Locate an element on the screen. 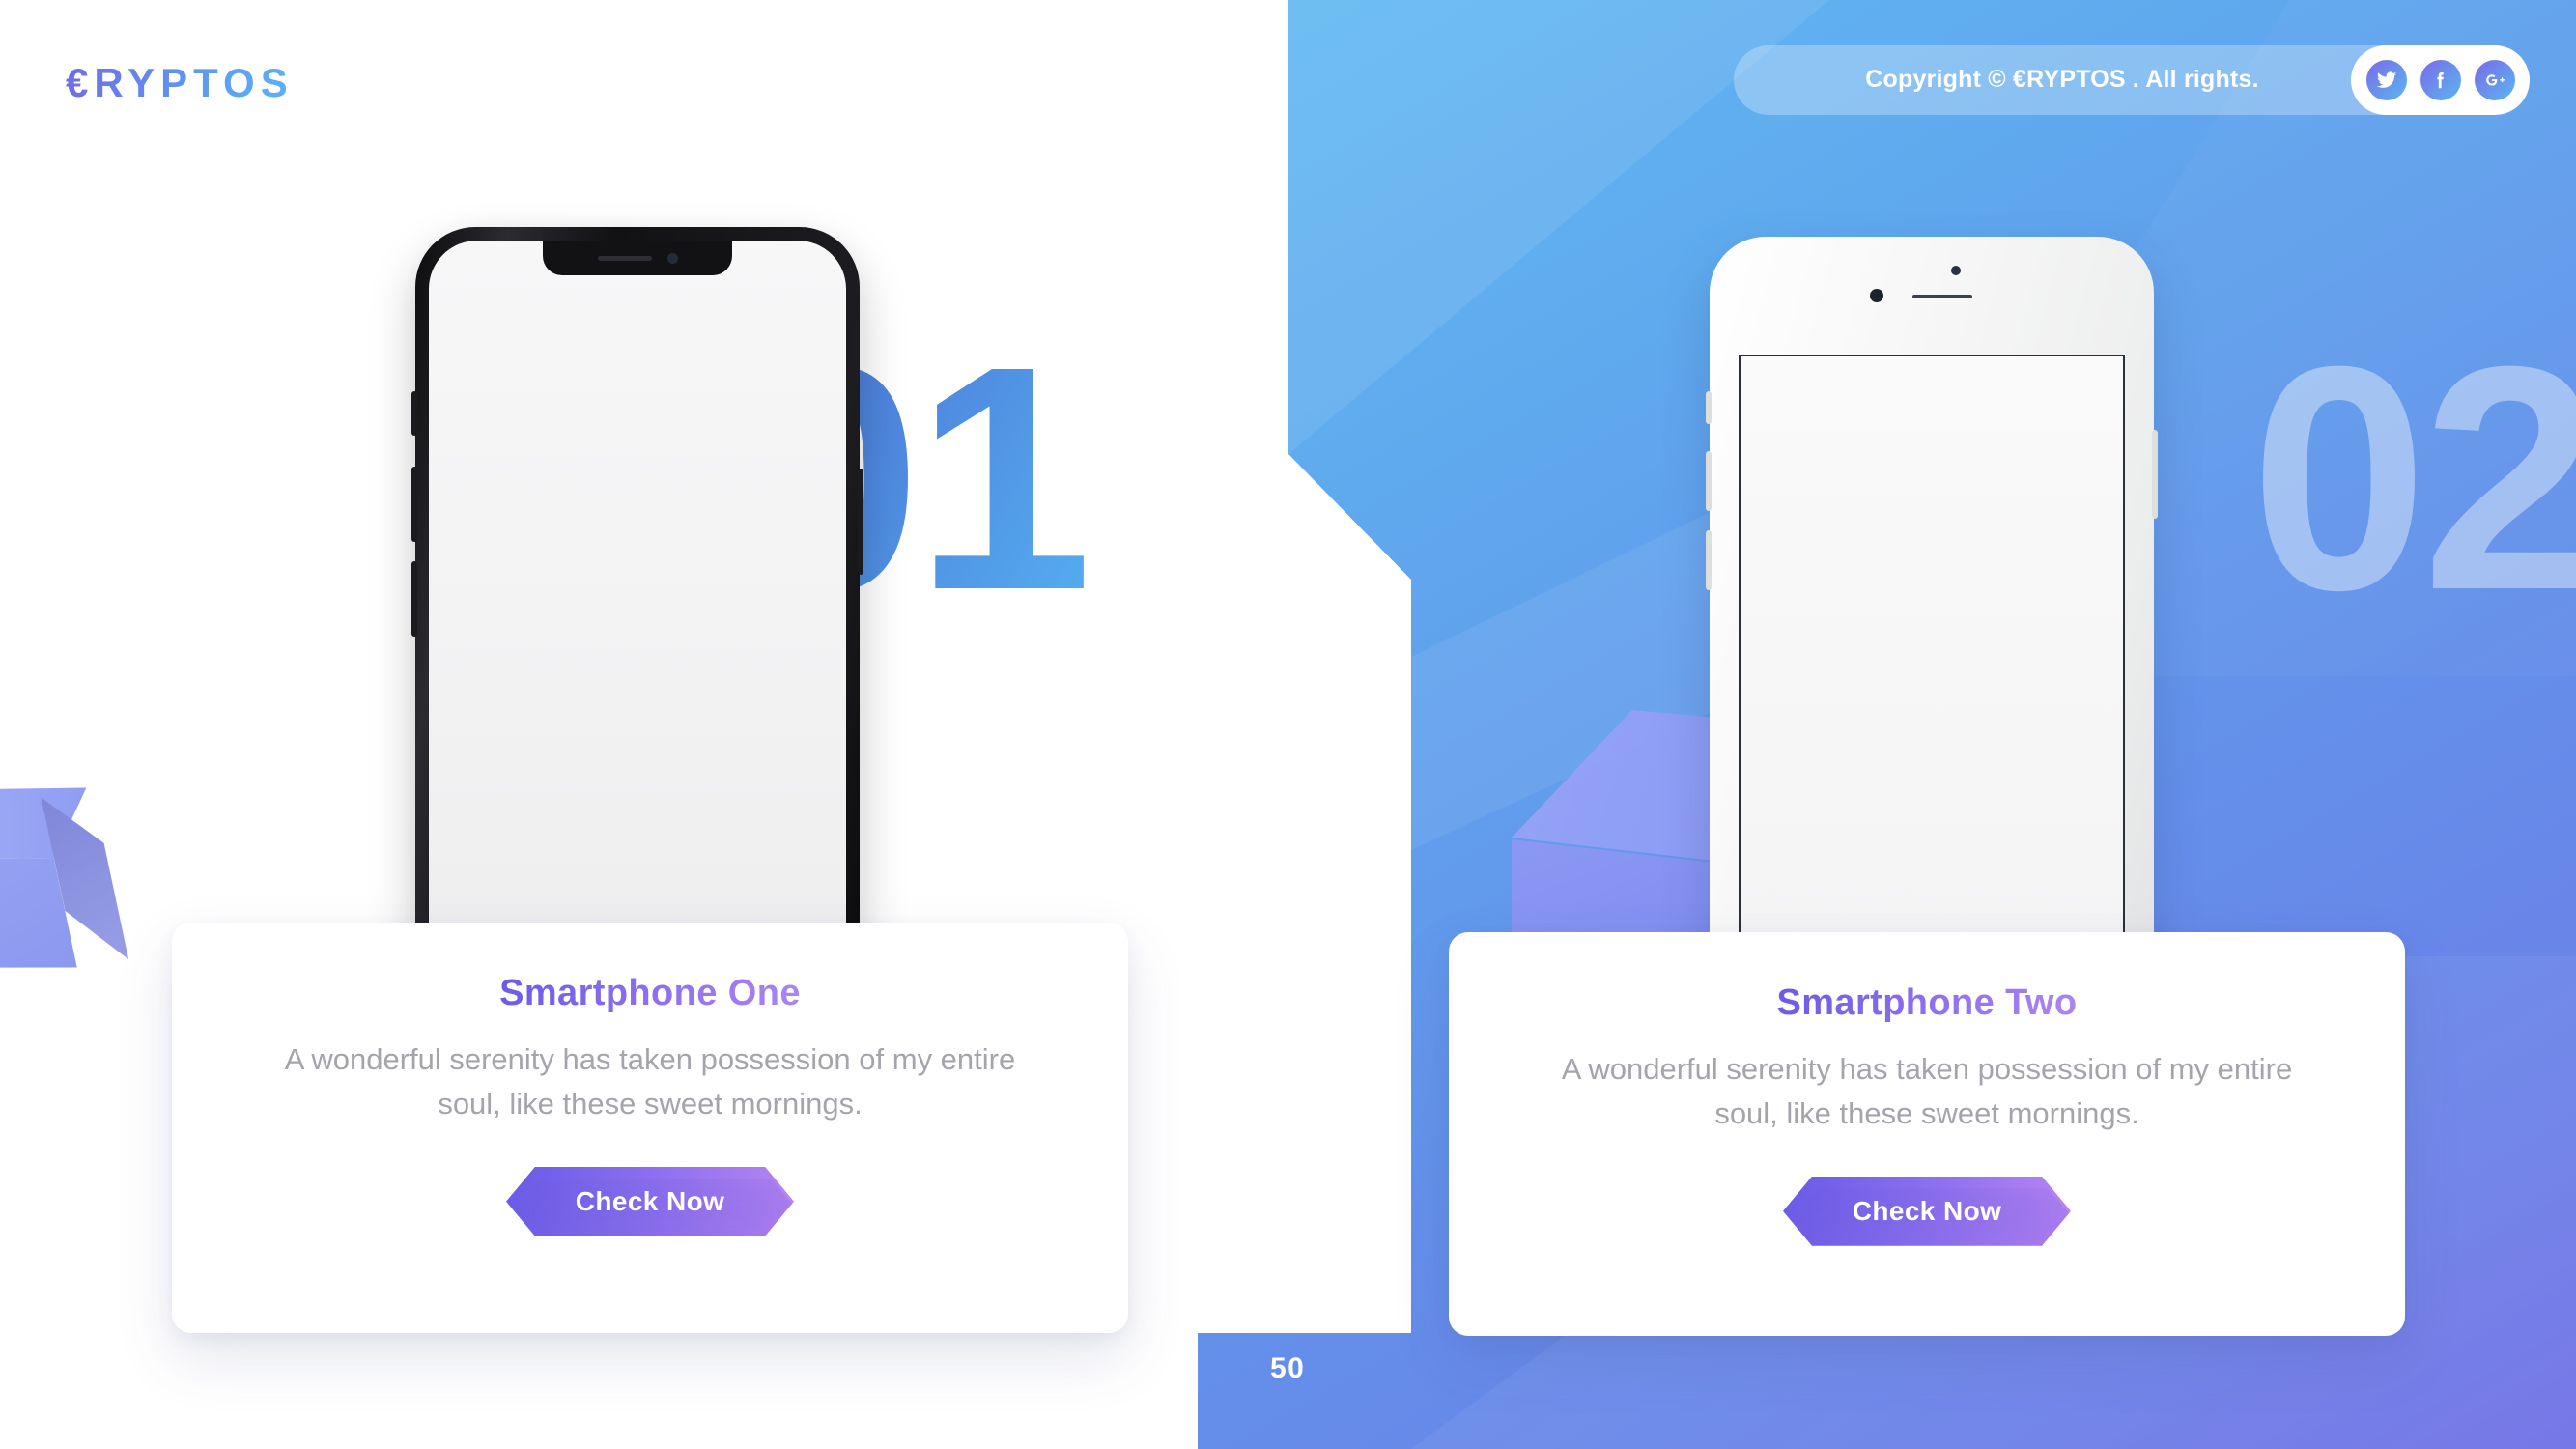 This screenshot has height=1449, width=2576. facebook-icon is located at coordinates (2440, 80).